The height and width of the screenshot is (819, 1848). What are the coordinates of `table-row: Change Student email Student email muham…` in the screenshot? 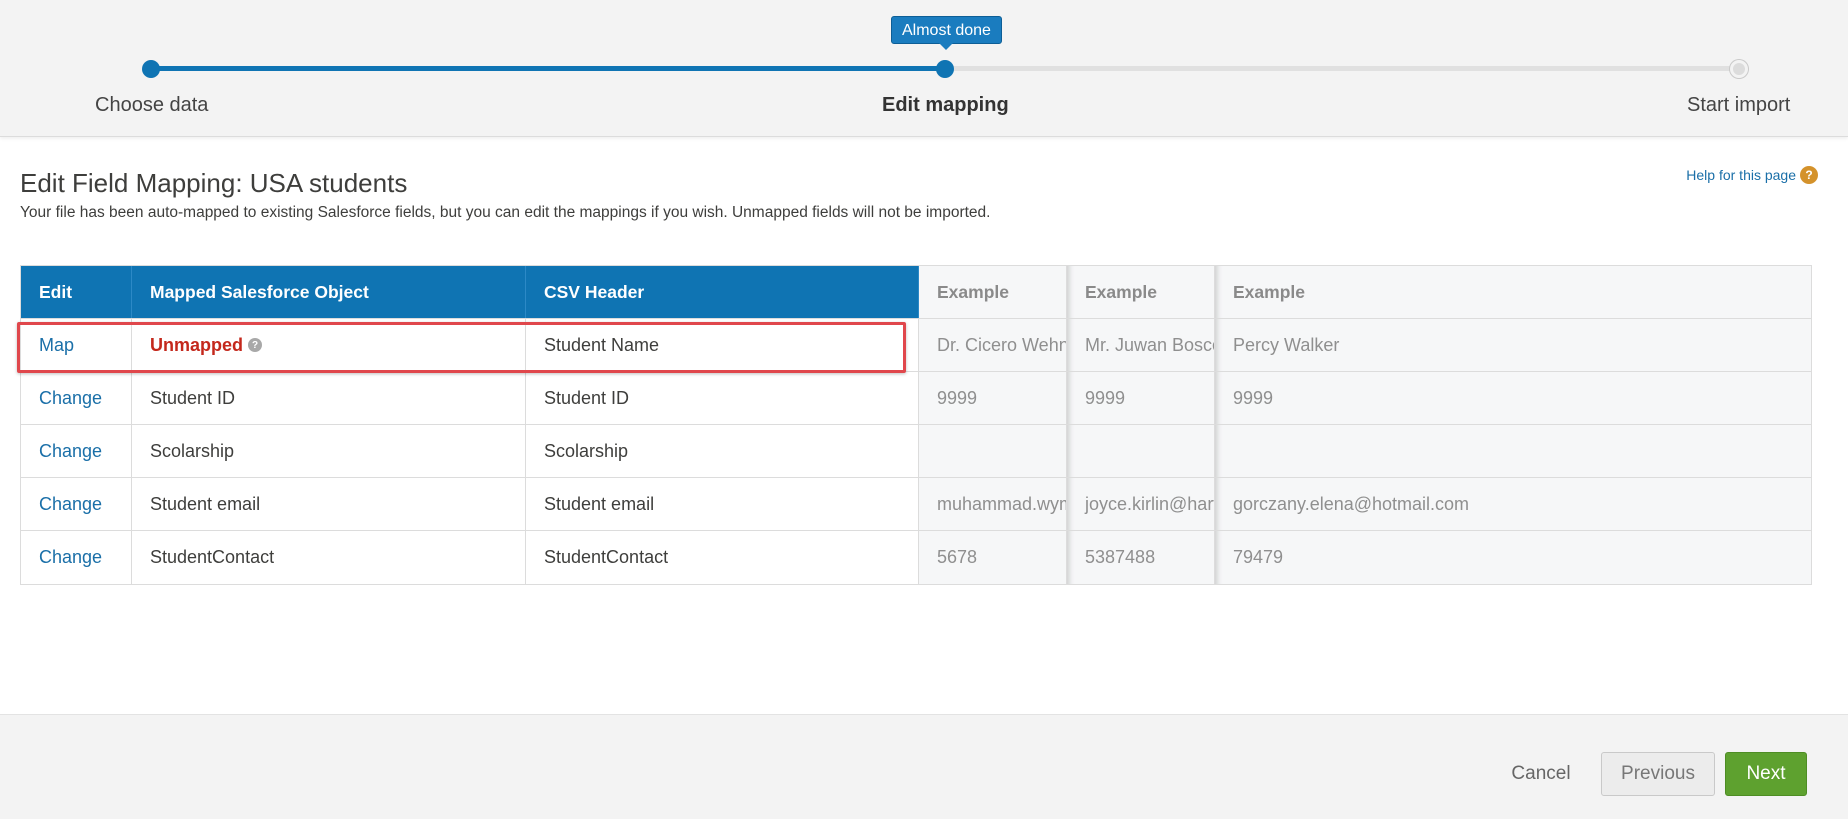 It's located at (916, 504).